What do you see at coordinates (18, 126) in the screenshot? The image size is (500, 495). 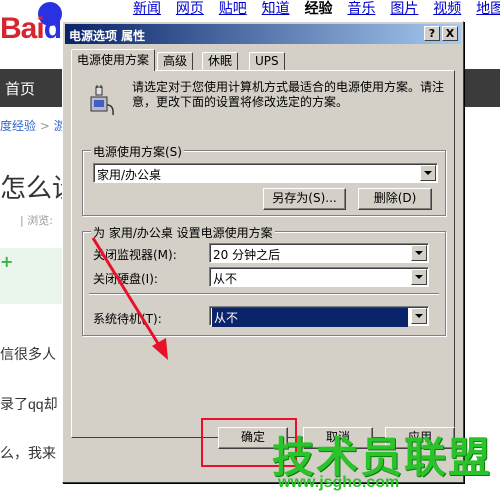 I see `breadcrumb-item: 度经验` at bounding box center [18, 126].